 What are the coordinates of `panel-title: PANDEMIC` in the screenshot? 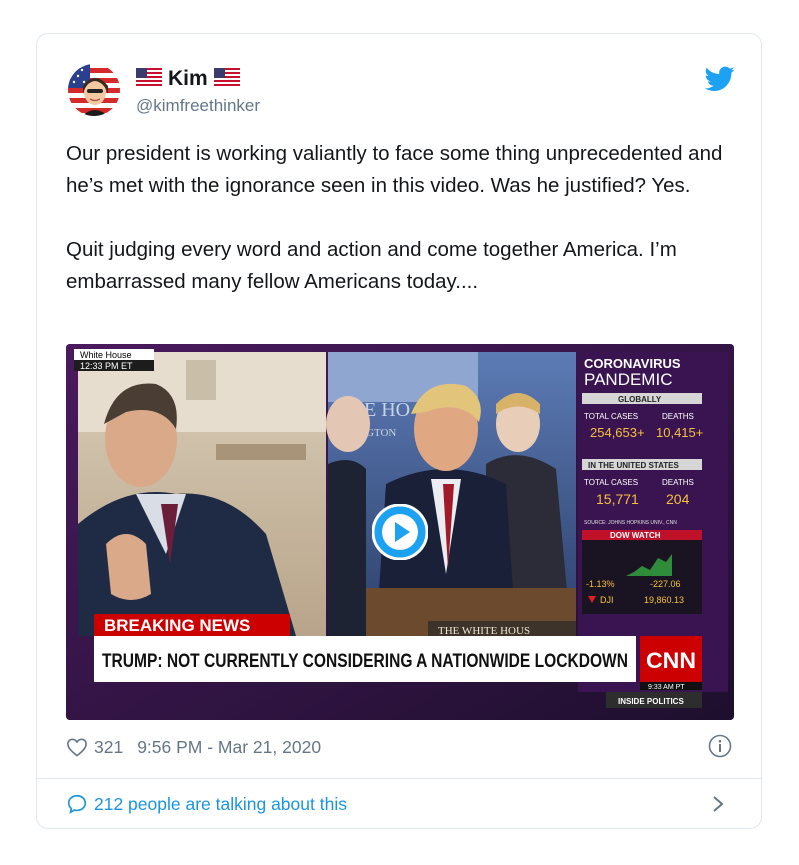 It's located at (628, 379).